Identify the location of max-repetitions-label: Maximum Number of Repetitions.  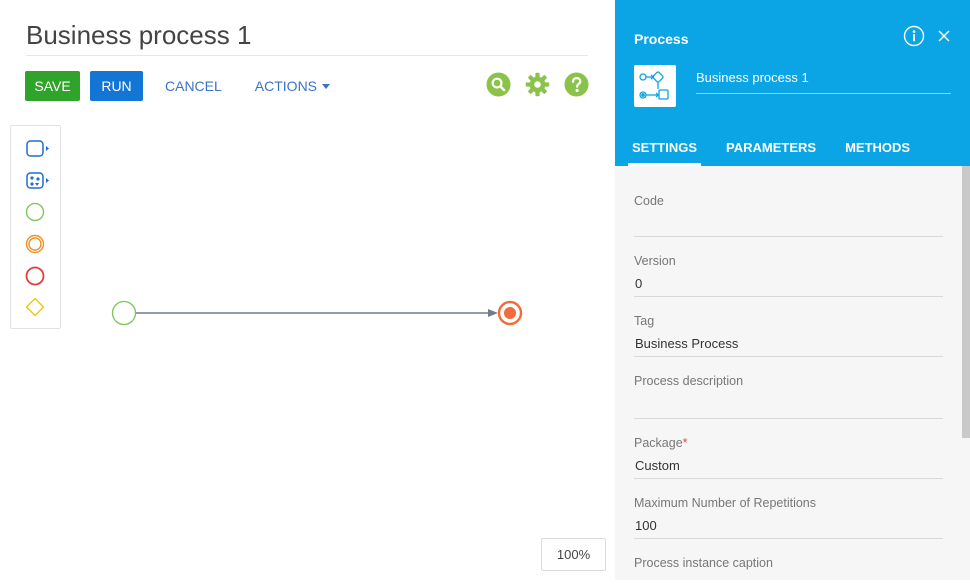
(725, 503).